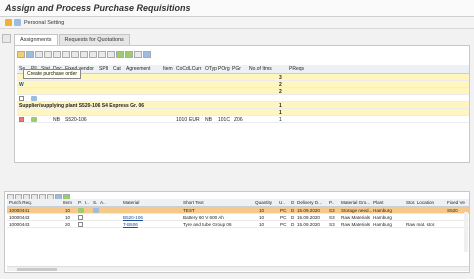  I want to click on release-icon, so click(129, 54).